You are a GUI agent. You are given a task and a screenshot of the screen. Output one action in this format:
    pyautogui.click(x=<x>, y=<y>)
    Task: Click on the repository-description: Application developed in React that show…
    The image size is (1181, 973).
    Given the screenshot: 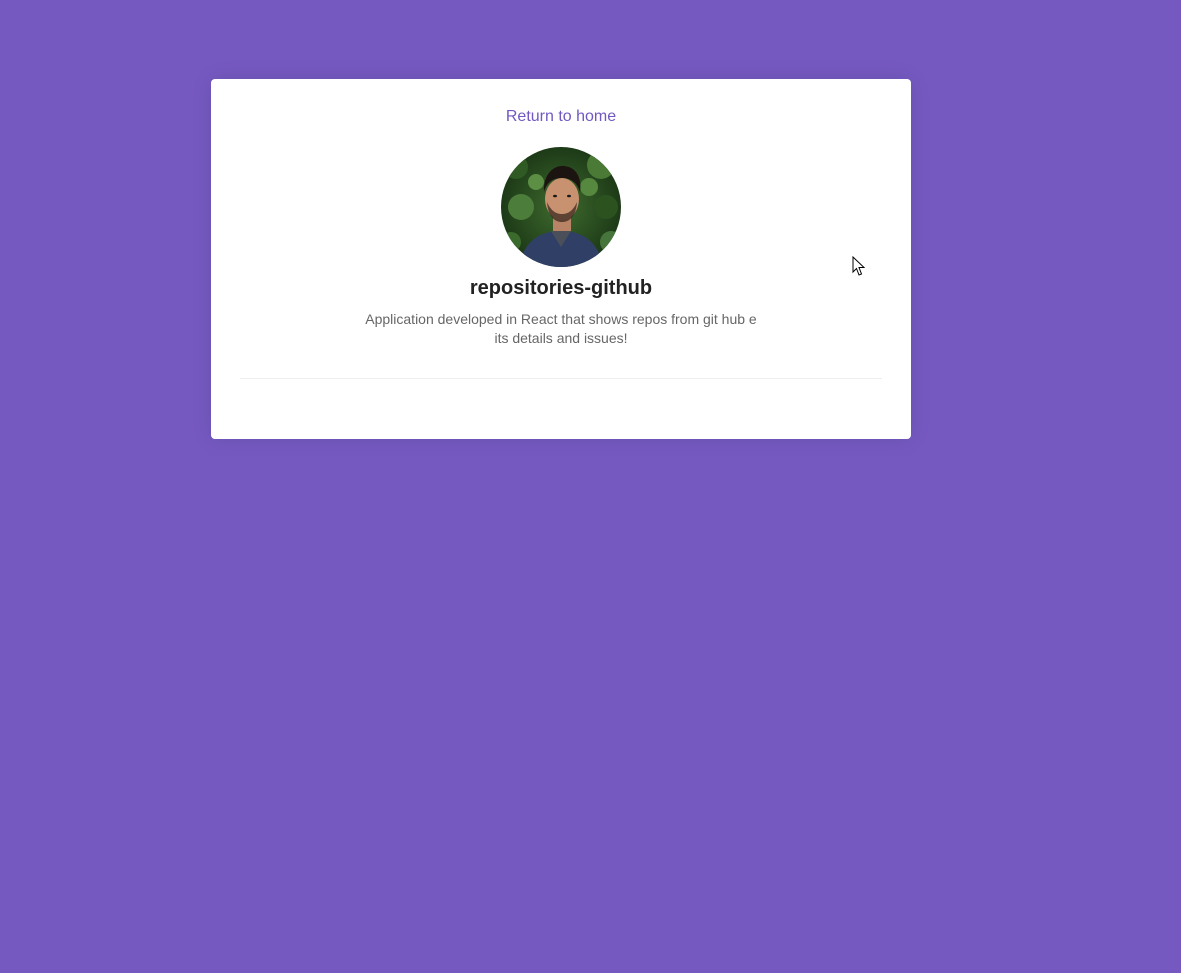 What is the action you would take?
    pyautogui.click(x=561, y=328)
    